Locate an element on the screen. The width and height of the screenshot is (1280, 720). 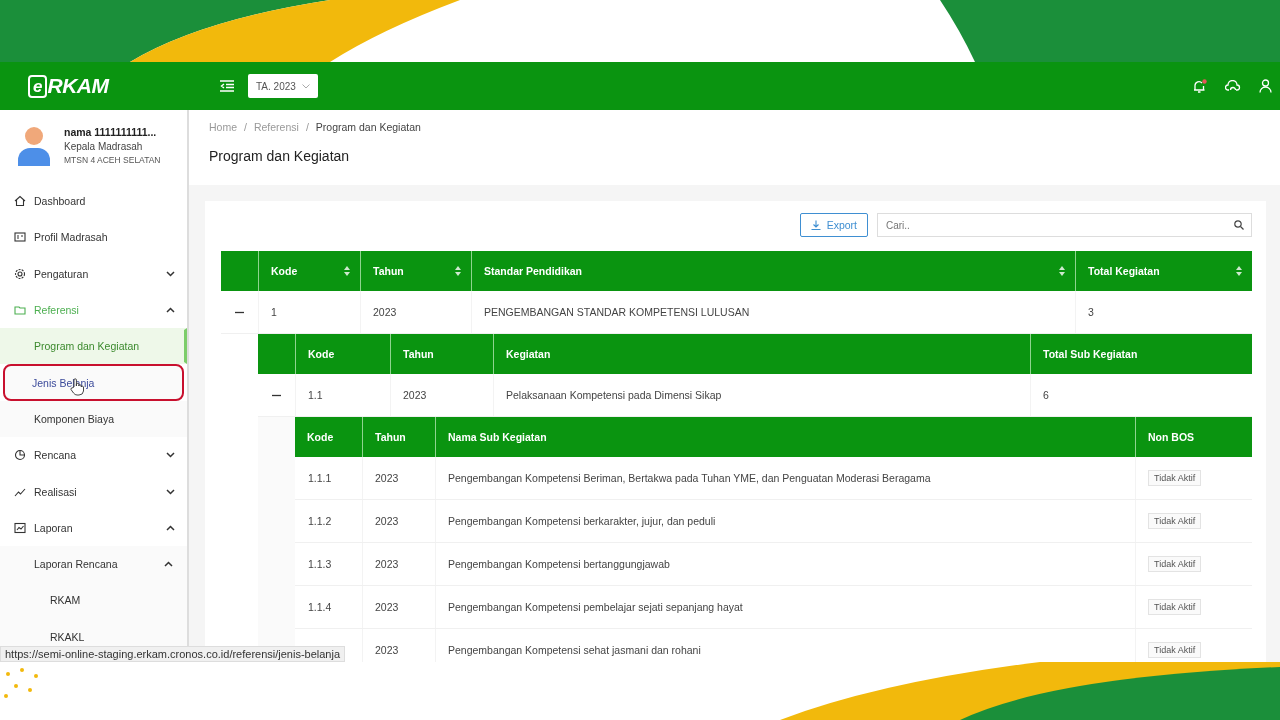
page-title: Program dan Kegiatan is located at coordinates (280, 156).